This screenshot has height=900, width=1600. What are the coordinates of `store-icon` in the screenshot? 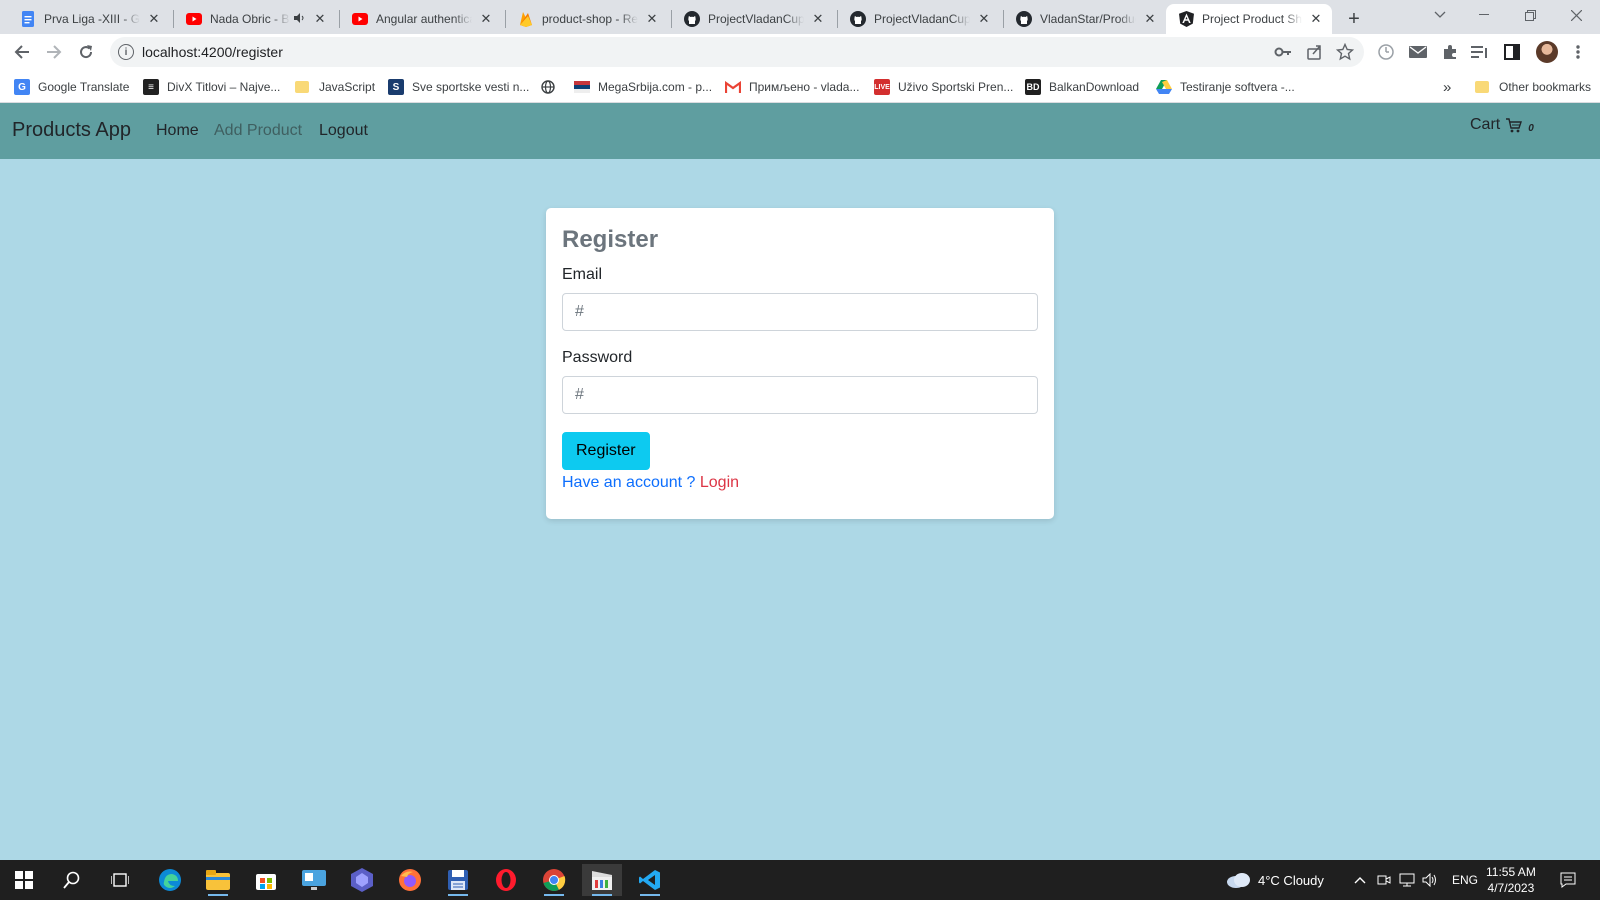 It's located at (266, 880).